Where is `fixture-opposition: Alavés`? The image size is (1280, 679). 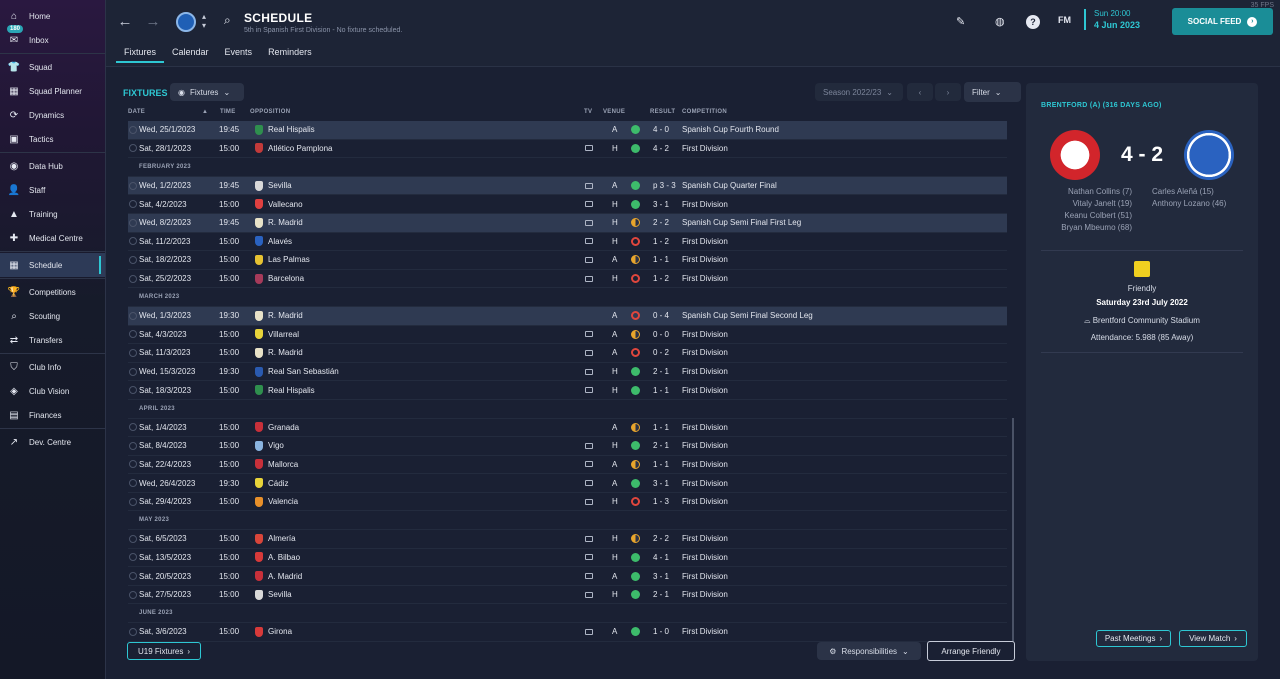
fixture-opposition: Alavés is located at coordinates (280, 241).